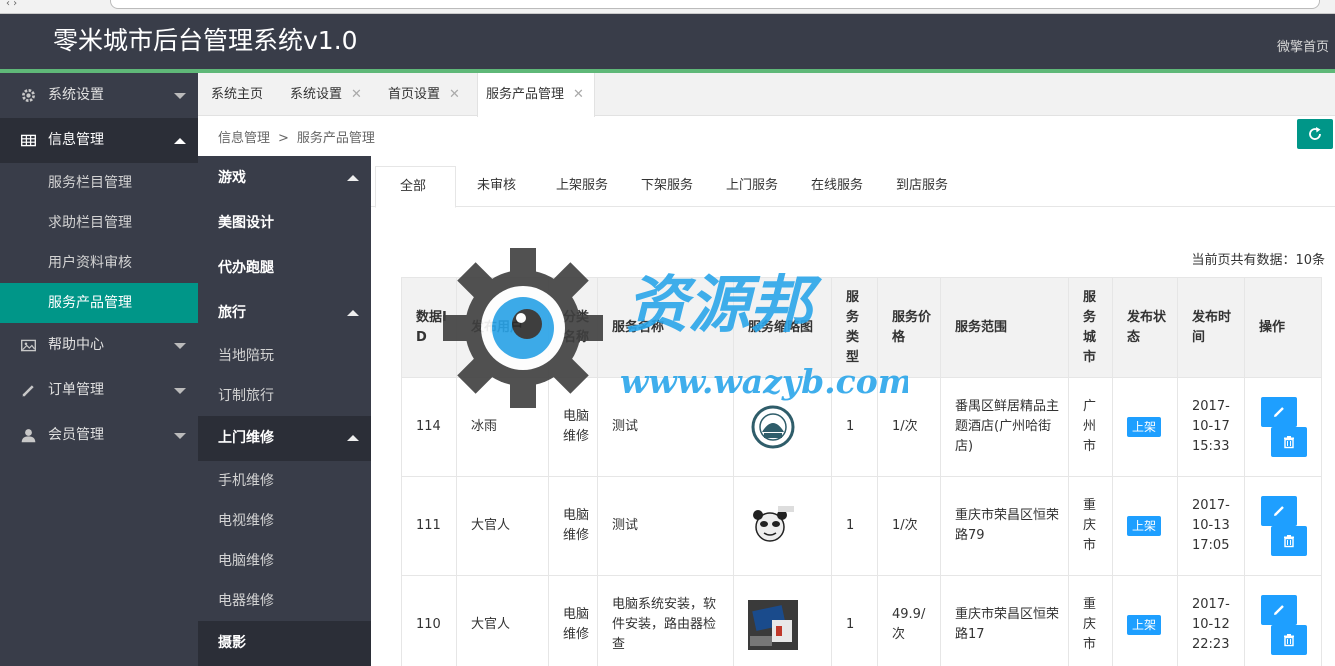 The image size is (1335, 666). What do you see at coordinates (1211, 620) in the screenshot?
I see `cell-time: 2017-10-12 22:23` at bounding box center [1211, 620].